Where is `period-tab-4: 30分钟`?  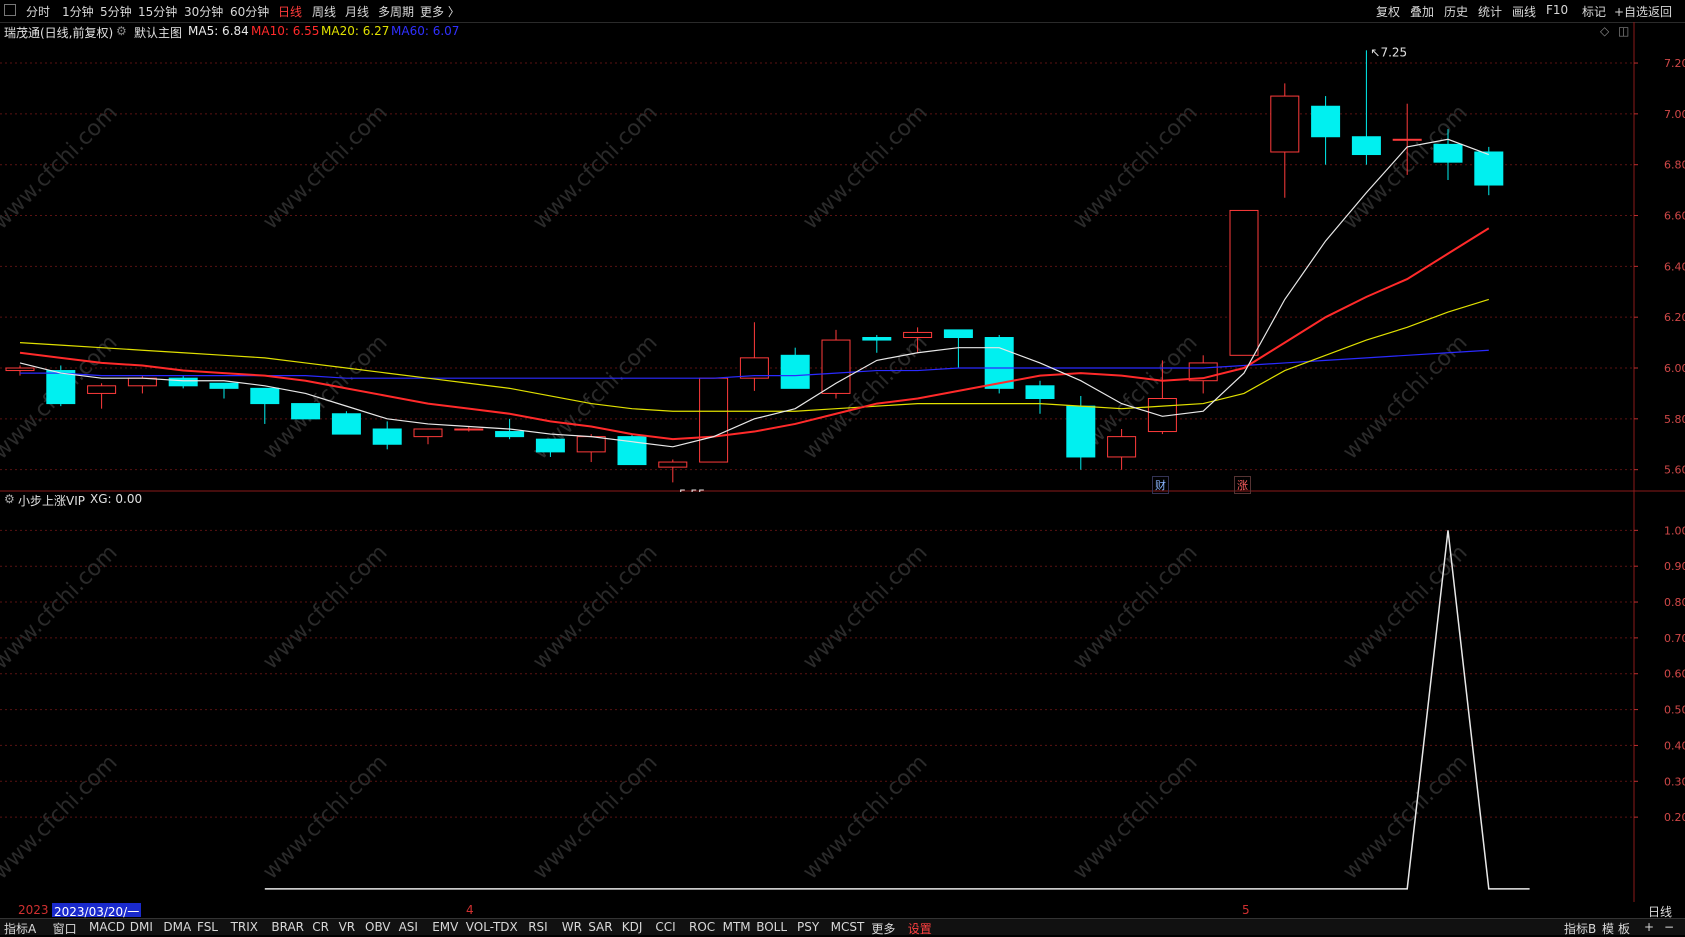 period-tab-4: 30分钟 is located at coordinates (203, 11).